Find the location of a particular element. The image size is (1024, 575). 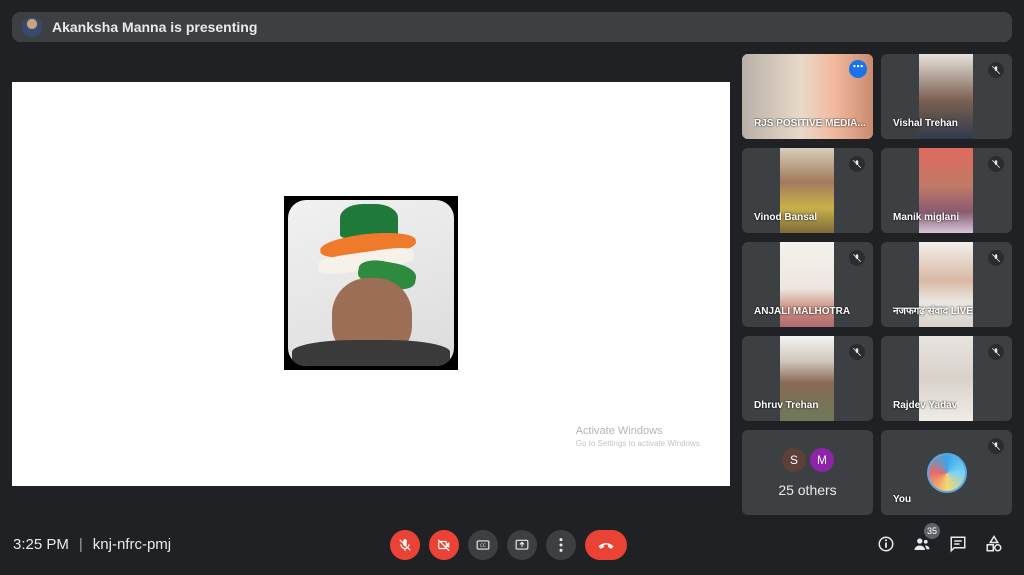

meeting-details-button is located at coordinates (886, 544).